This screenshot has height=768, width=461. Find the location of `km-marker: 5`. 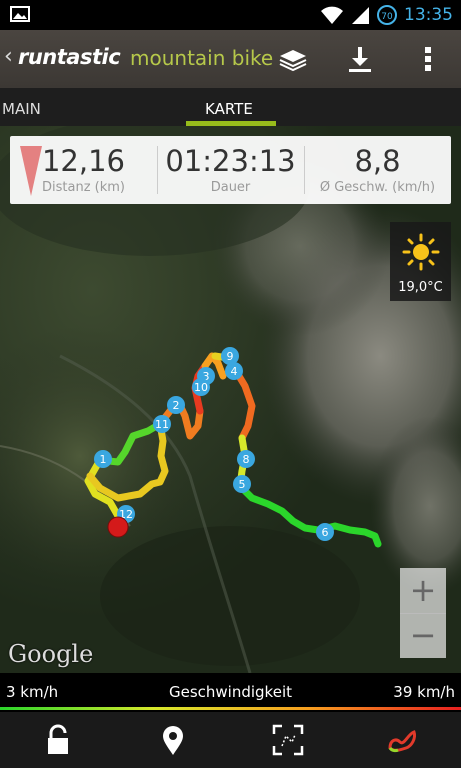

km-marker: 5 is located at coordinates (242, 484).